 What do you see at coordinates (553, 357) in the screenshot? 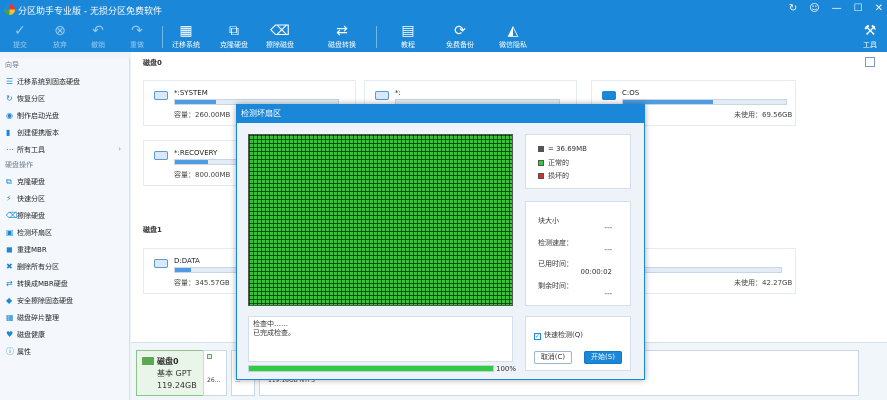
I see `cancel-button: 取消(C)` at bounding box center [553, 357].